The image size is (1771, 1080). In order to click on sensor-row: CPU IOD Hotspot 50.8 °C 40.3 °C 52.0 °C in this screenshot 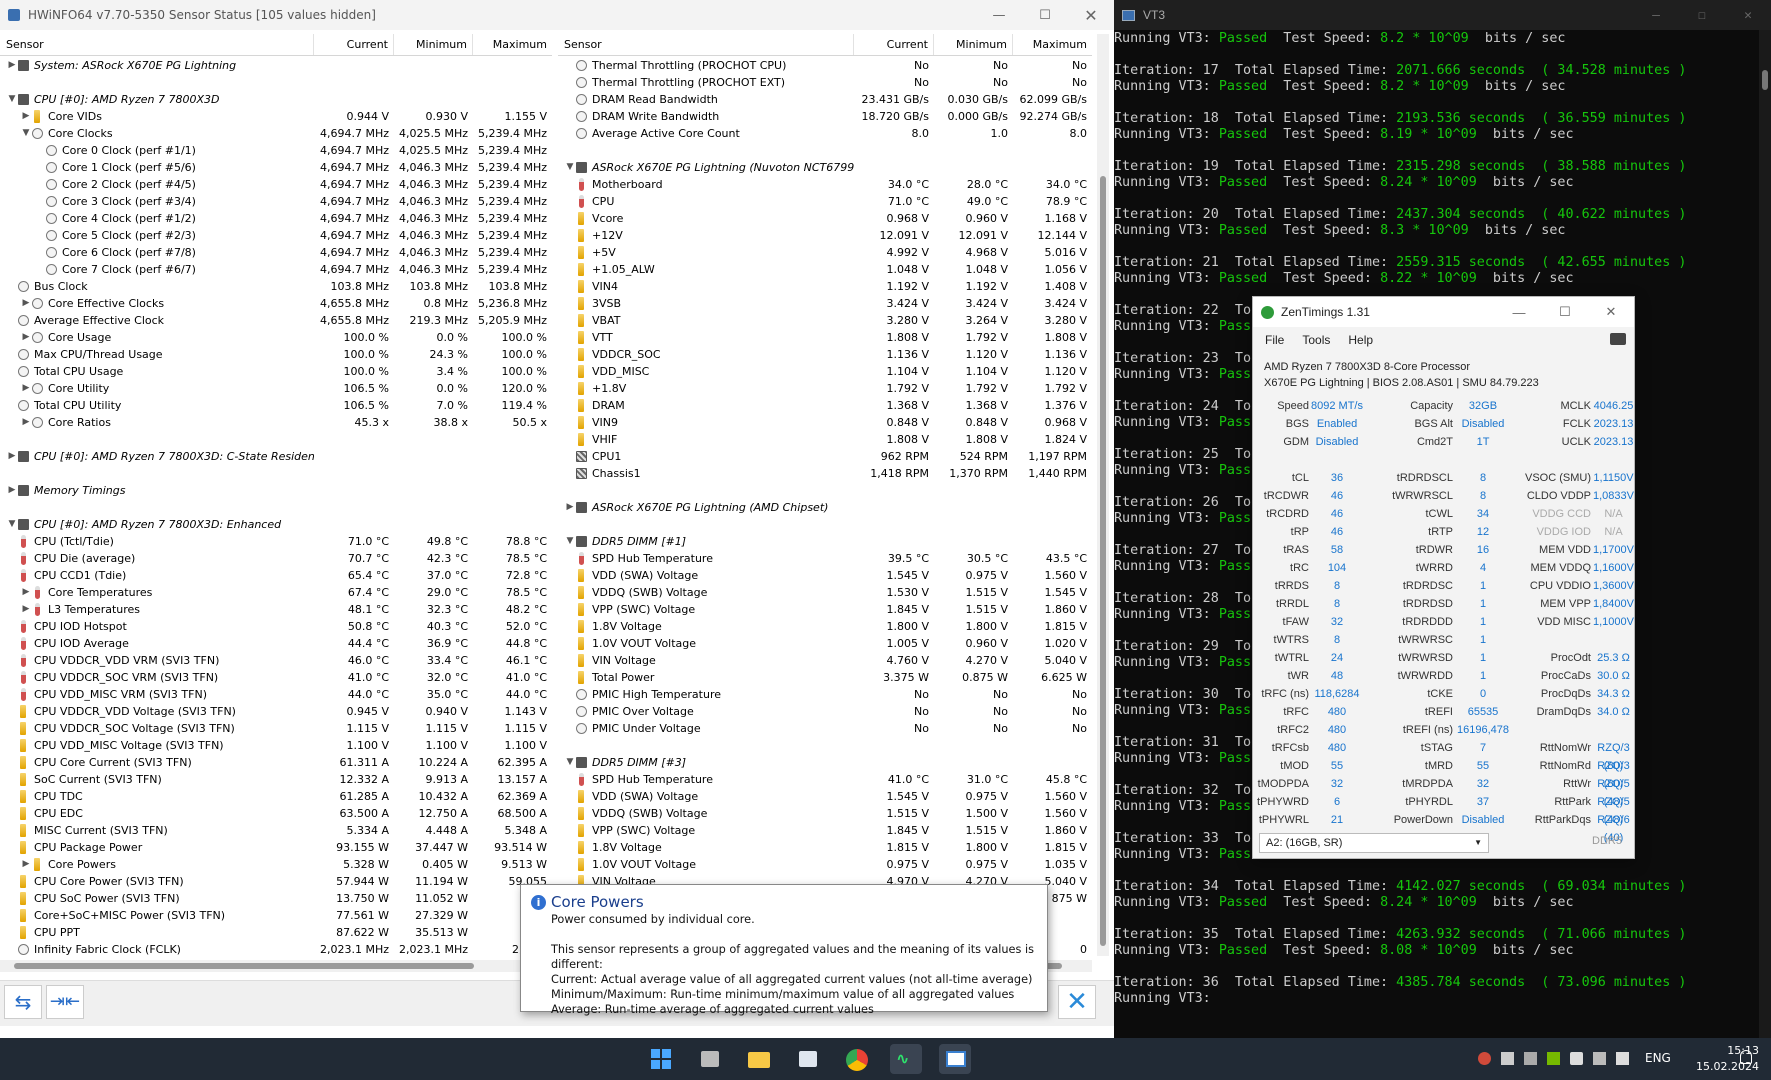, I will do `click(276, 626)`.